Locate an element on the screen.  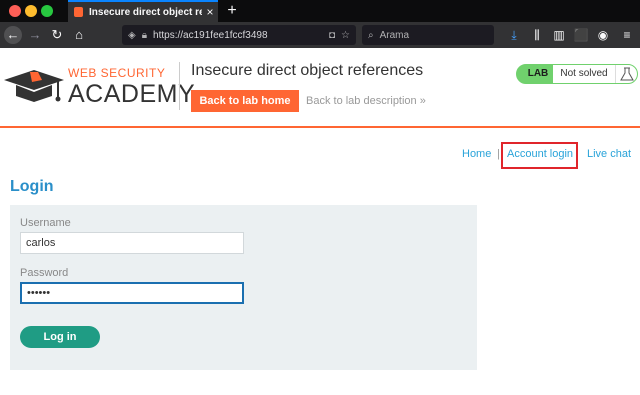
close-window-button is located at coordinates (15, 11).